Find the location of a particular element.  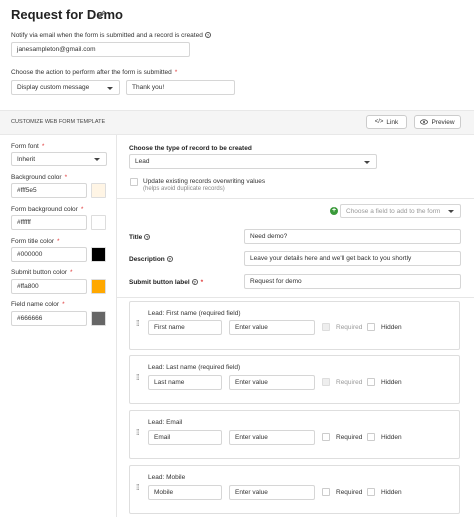

form-bg-color-label: Form background color * is located at coordinates (47, 209).